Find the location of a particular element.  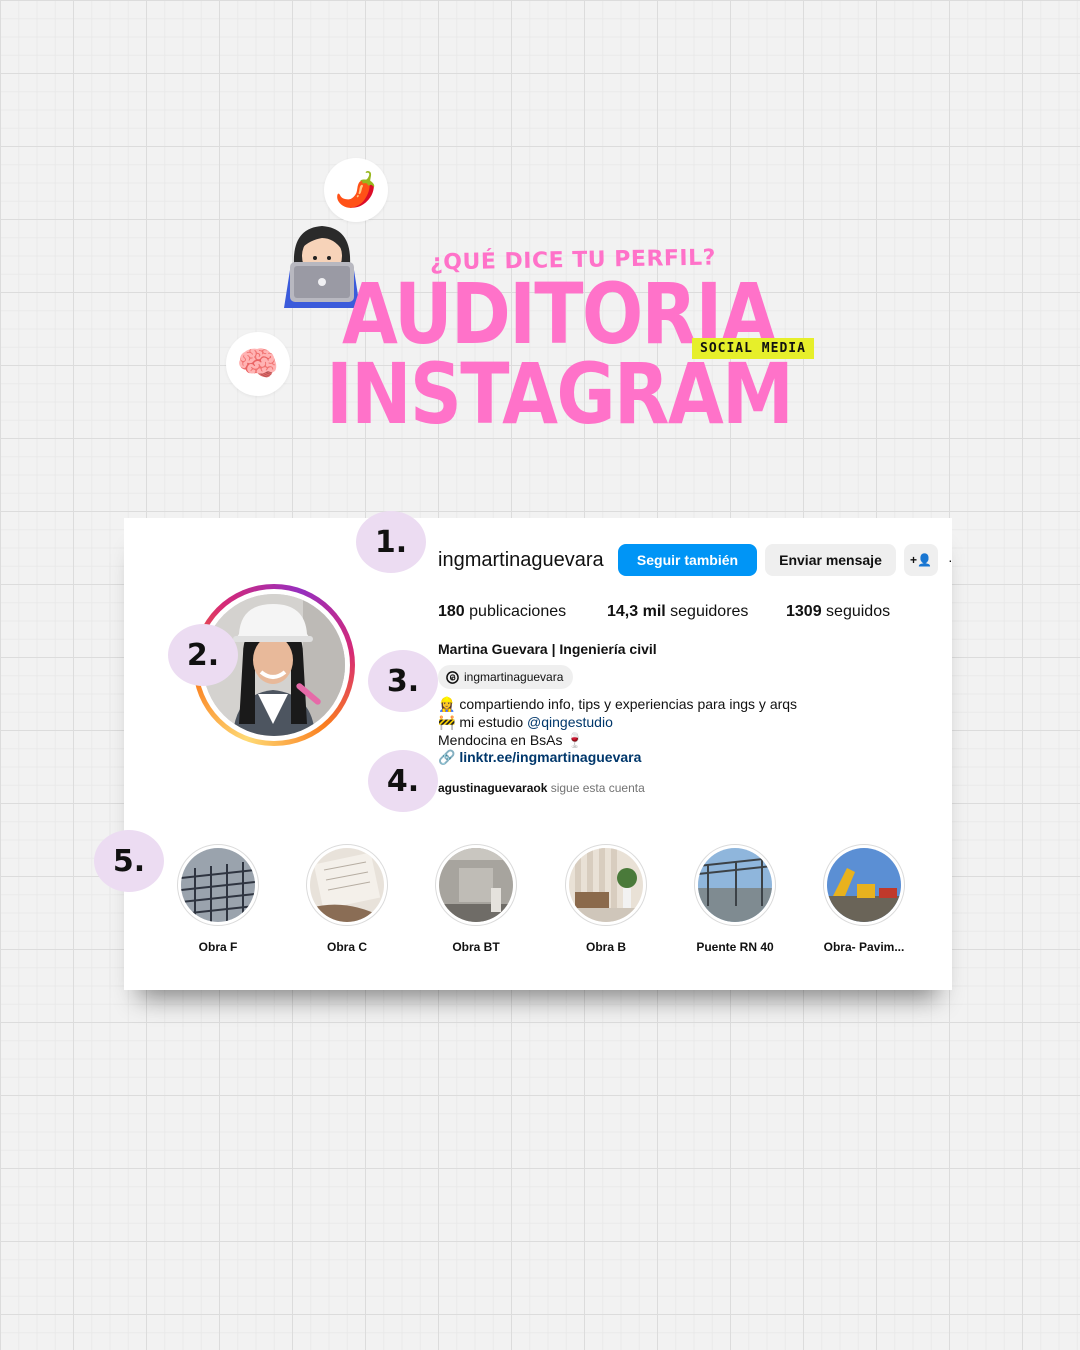

followed-by-user: agustinaguevaraok is located at coordinates (493, 788).